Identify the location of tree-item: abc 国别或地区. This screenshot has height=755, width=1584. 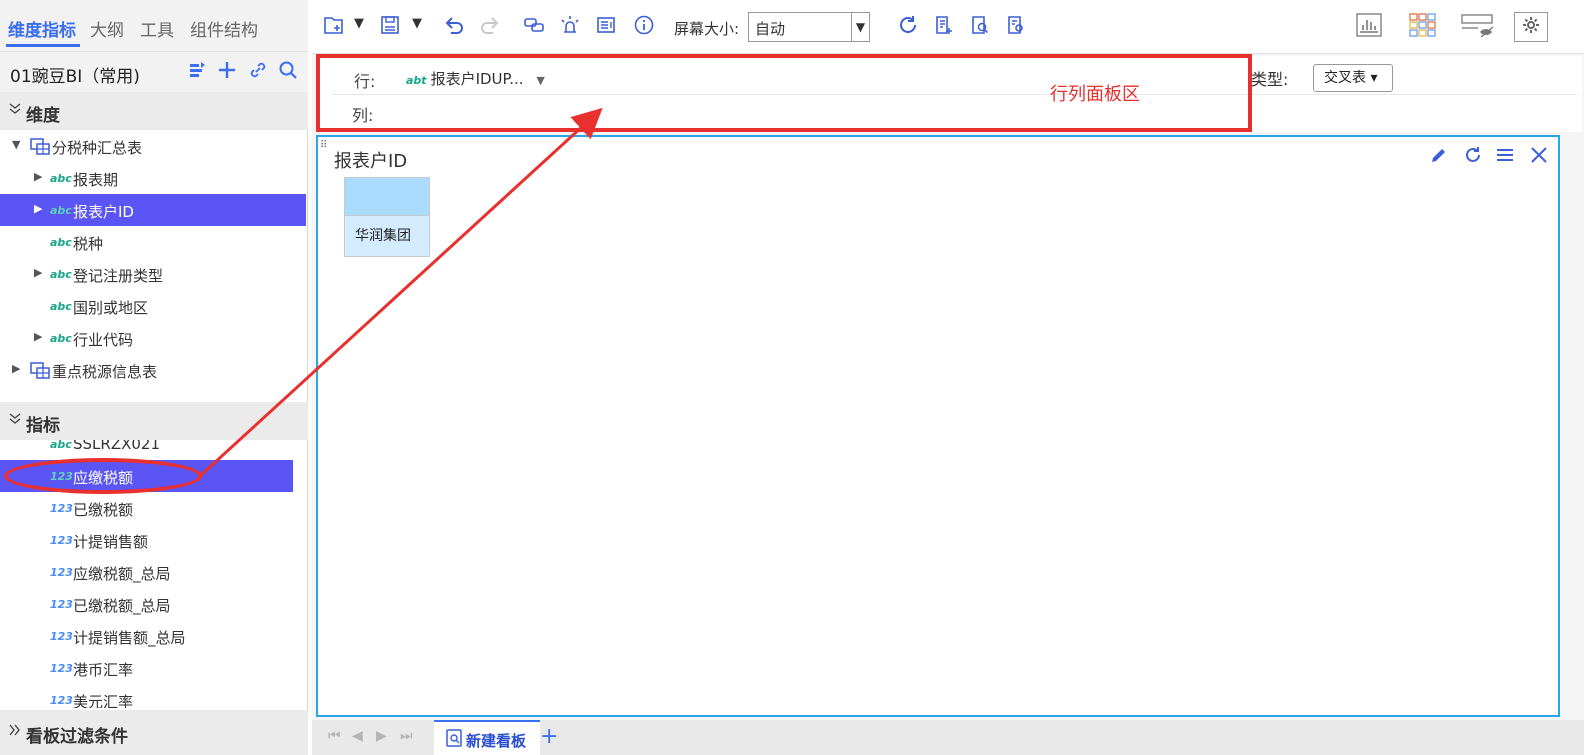
(153, 306).